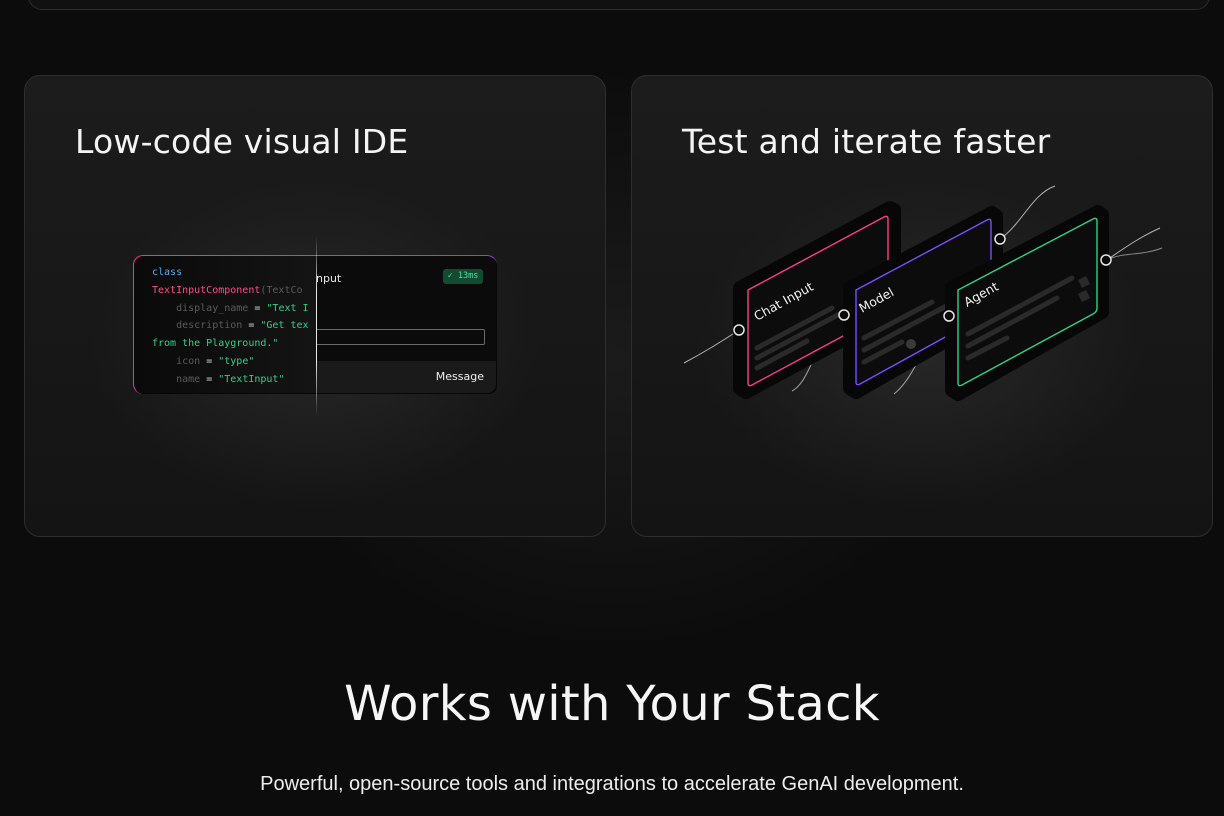  What do you see at coordinates (179, 361) in the screenshot?
I see `code-token: icon` at bounding box center [179, 361].